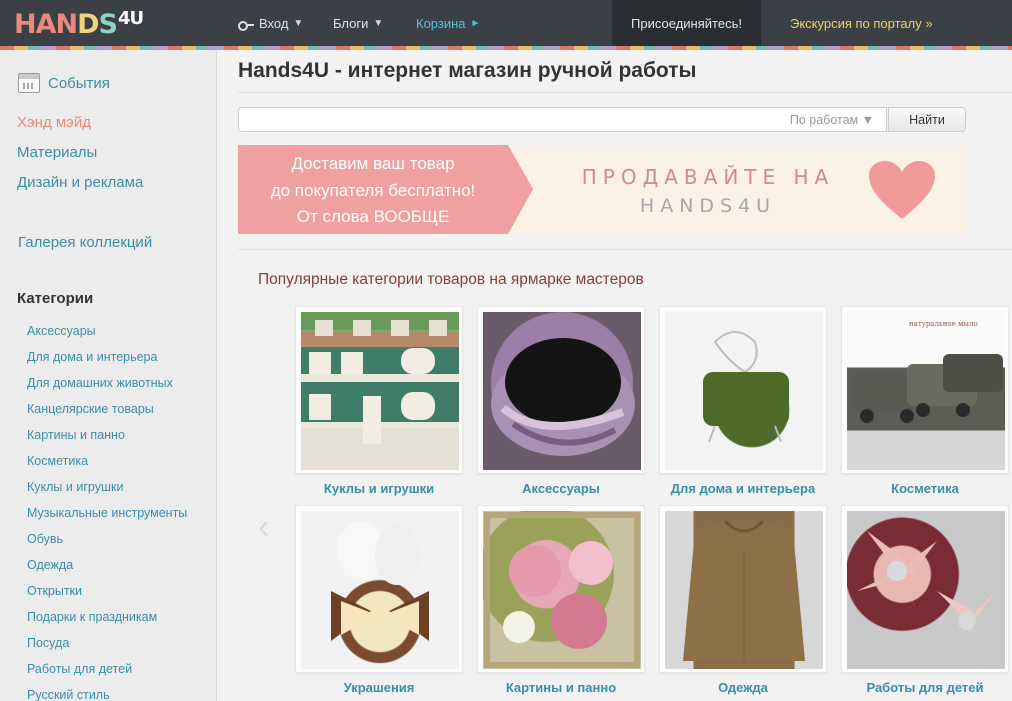 This screenshot has width=1012, height=701. Describe the element at coordinates (373, 216) in the screenshot. I see `banner-line: От слова ВООБЩЕ` at that location.